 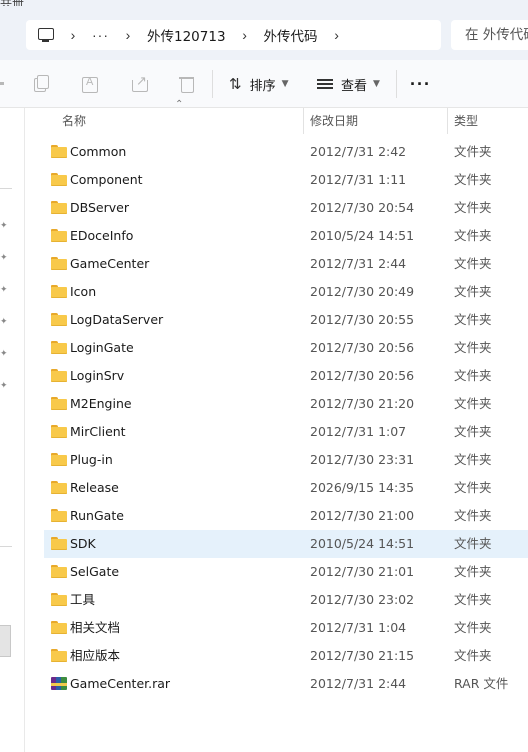 I want to click on rename-icon, so click(x=90, y=84).